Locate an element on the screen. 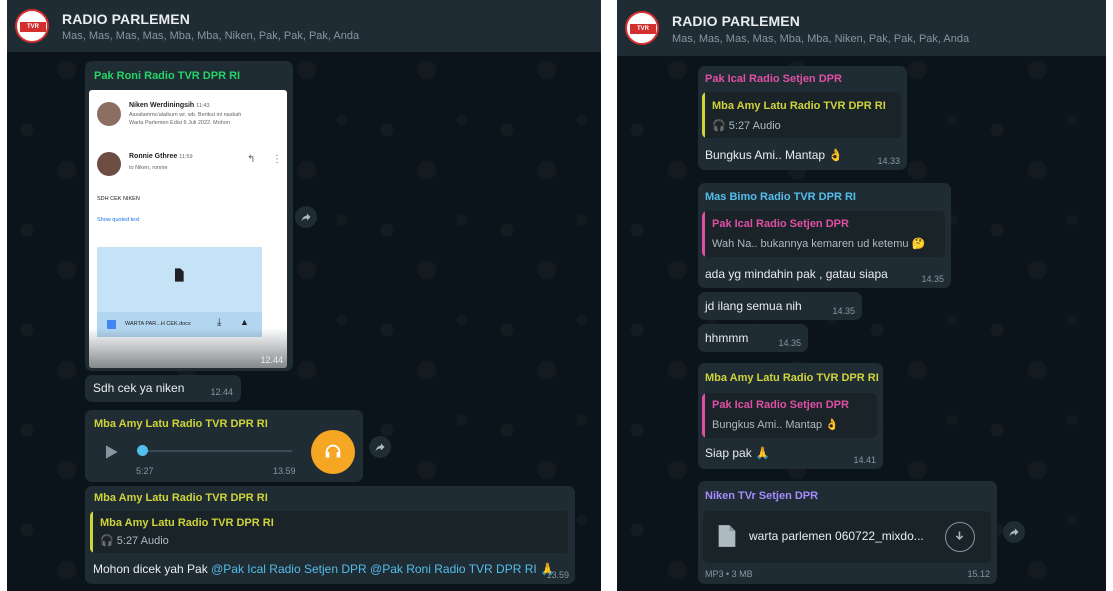 The image size is (1113, 591). message-sender: Pak Ical Radio Setjen DPR is located at coordinates (773, 79).